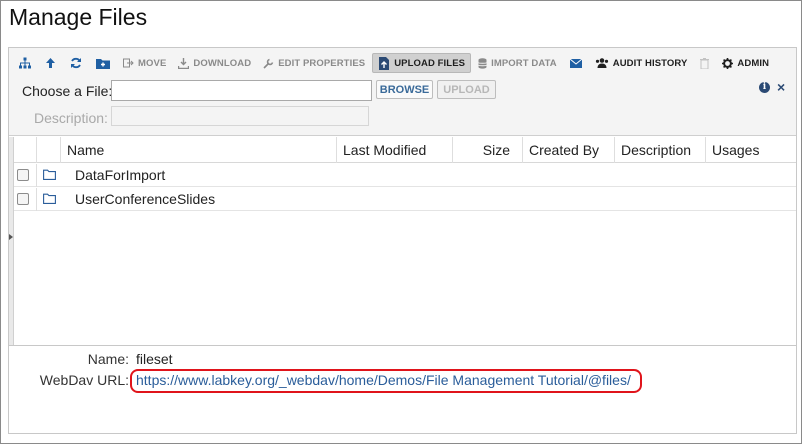 The height and width of the screenshot is (444, 802). What do you see at coordinates (78, 17) in the screenshot?
I see `page-title: Manage Files` at bounding box center [78, 17].